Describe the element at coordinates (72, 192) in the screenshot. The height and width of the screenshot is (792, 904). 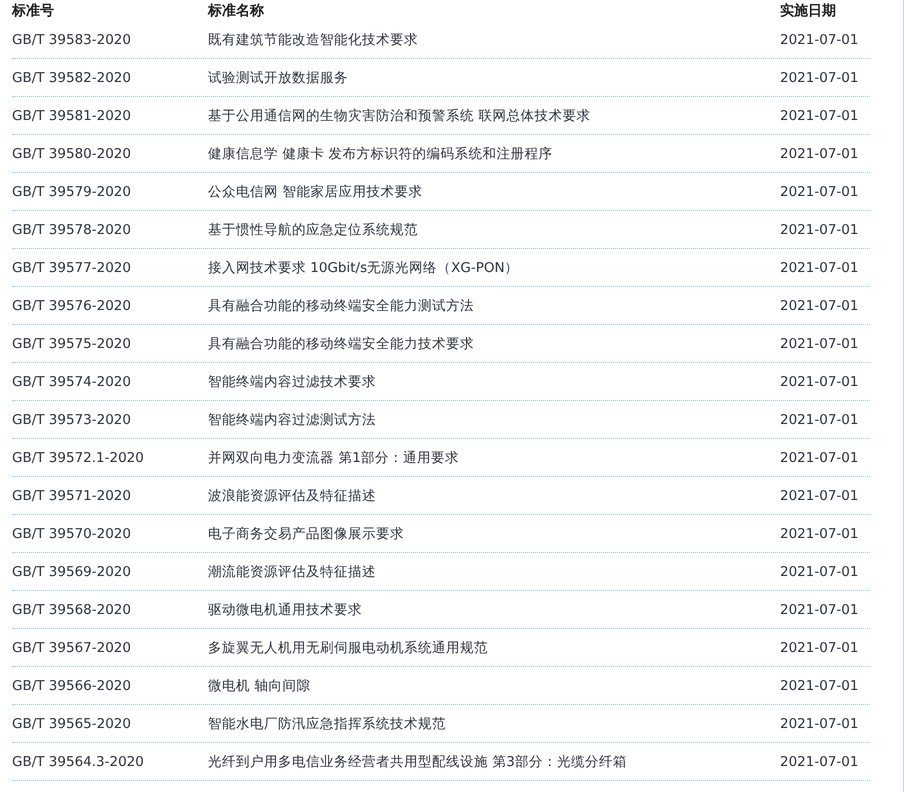
I see `standard-number: GB/T 39579-2020` at that location.